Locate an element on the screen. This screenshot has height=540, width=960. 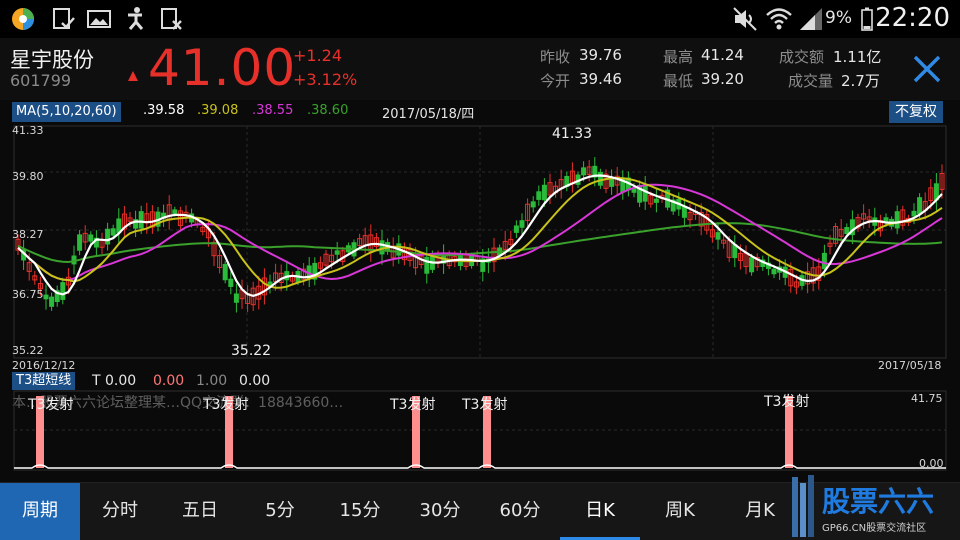
t3-signal-label-5: T3发射 is located at coordinates (786, 402).